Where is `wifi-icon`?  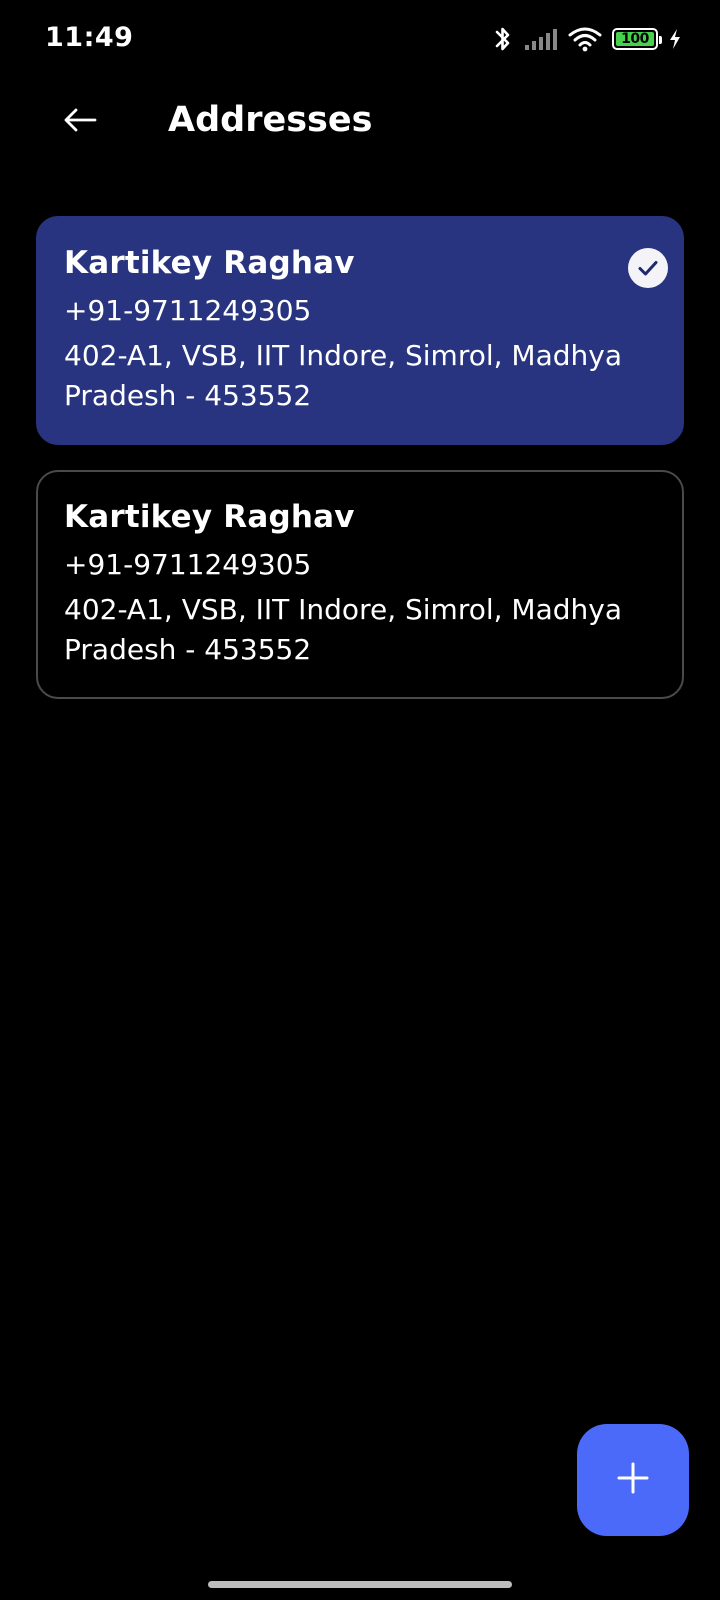 wifi-icon is located at coordinates (585, 39).